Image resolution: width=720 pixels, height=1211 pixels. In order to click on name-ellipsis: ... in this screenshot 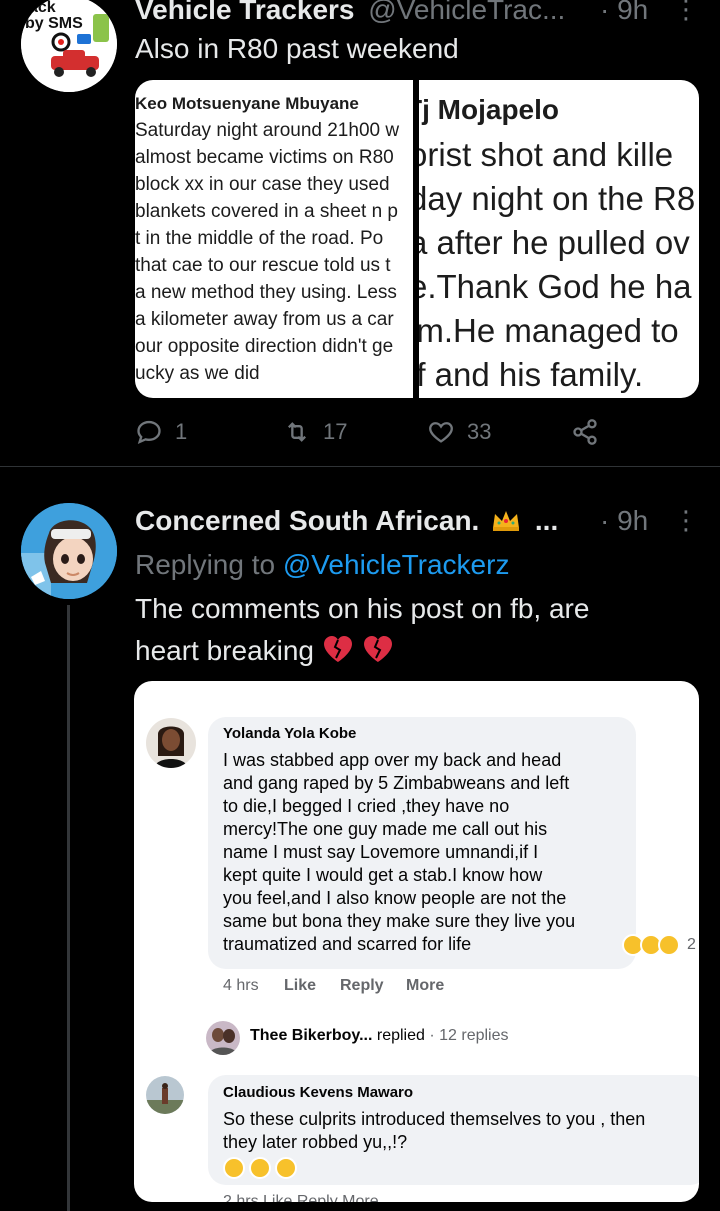, I will do `click(546, 520)`.